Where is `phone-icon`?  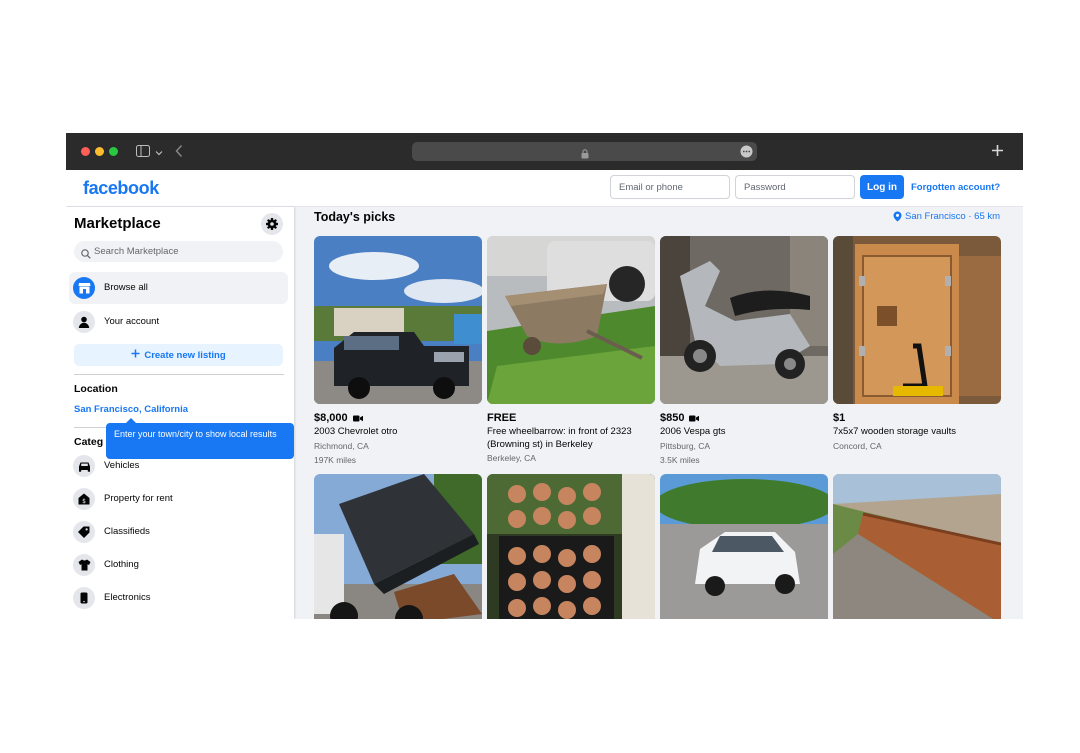 phone-icon is located at coordinates (84, 598).